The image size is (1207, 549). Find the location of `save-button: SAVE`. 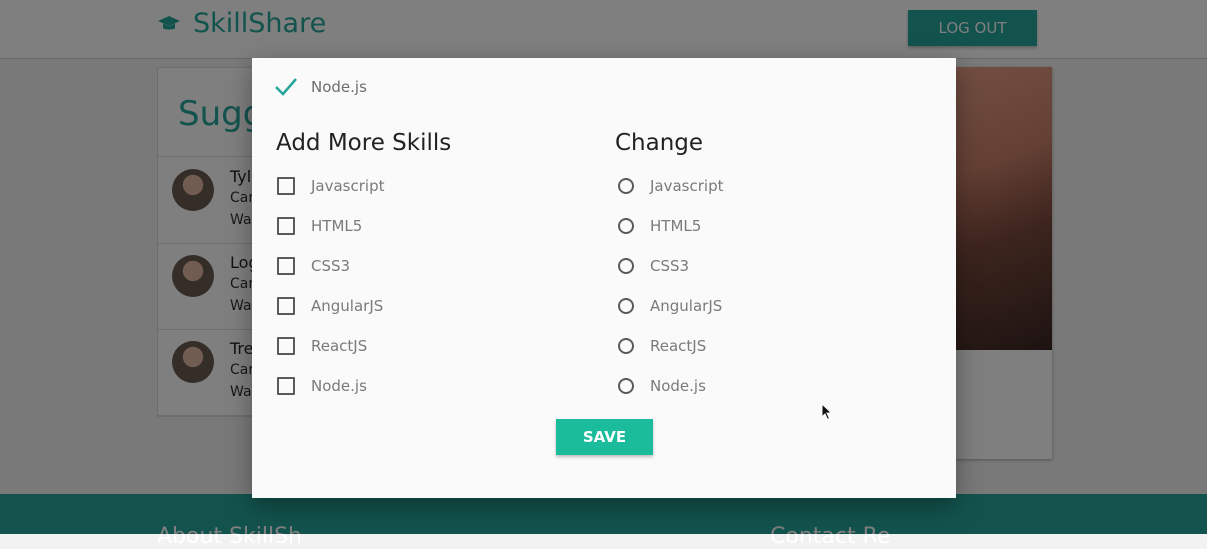

save-button: SAVE is located at coordinates (604, 437).